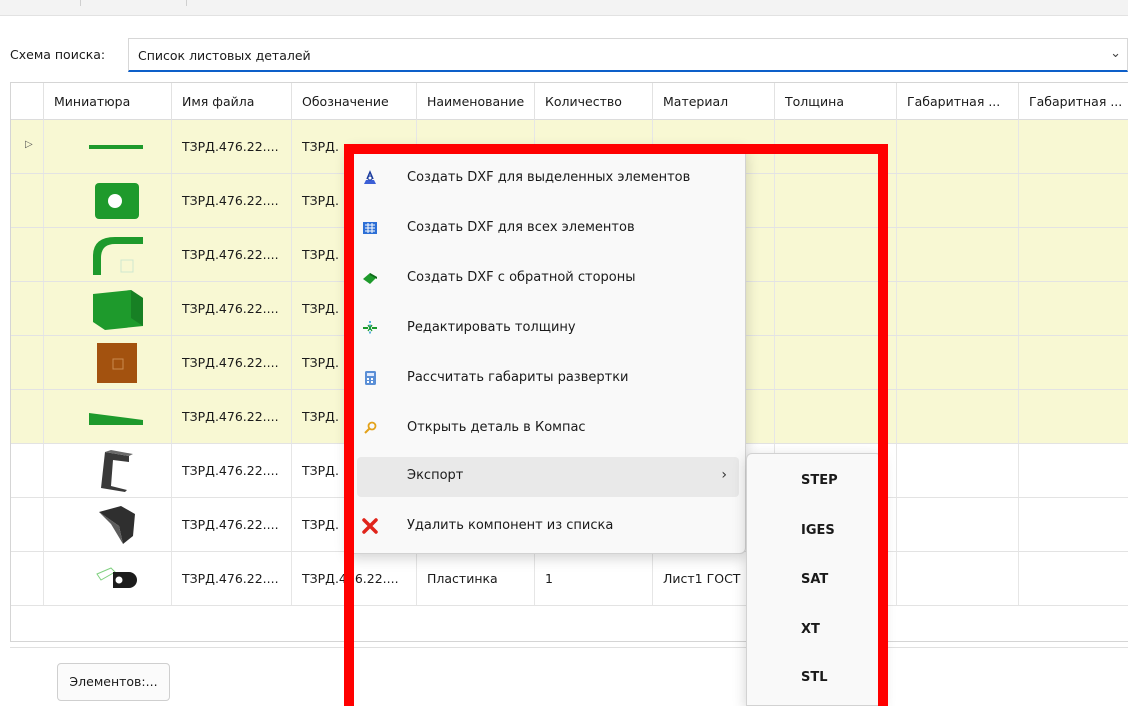  I want to click on menu-item-remove-component: Удалить компонент из списка, so click(548, 527).